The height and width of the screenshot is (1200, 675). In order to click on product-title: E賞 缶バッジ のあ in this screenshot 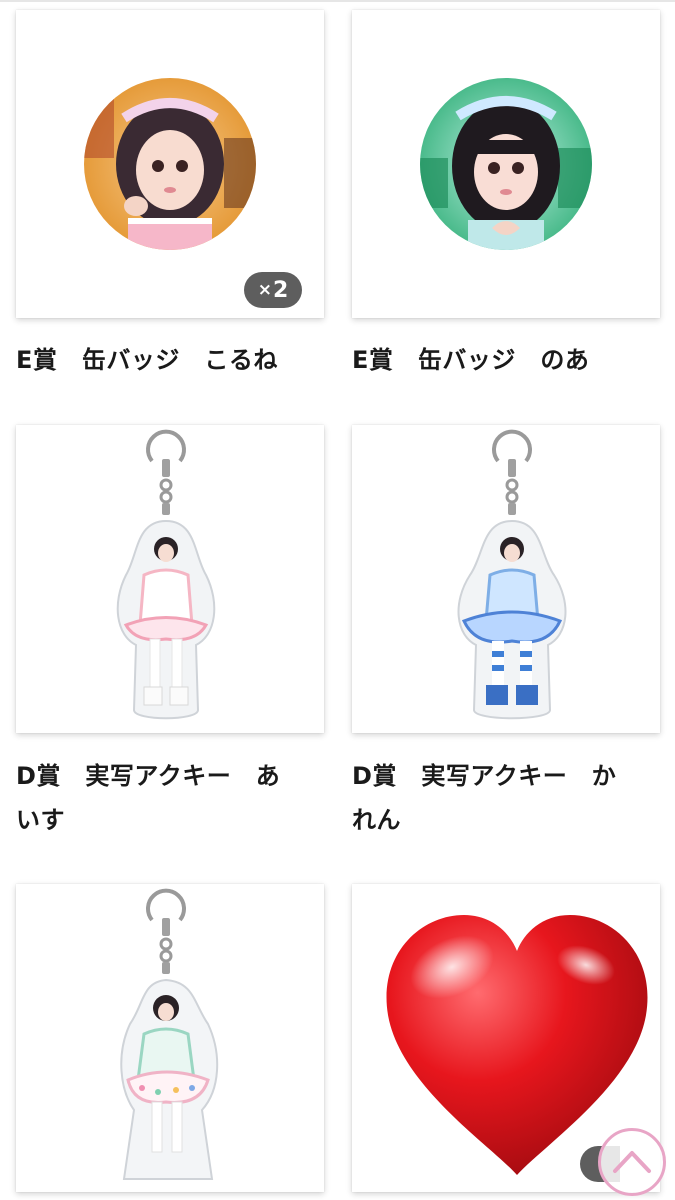, I will do `click(502, 360)`.